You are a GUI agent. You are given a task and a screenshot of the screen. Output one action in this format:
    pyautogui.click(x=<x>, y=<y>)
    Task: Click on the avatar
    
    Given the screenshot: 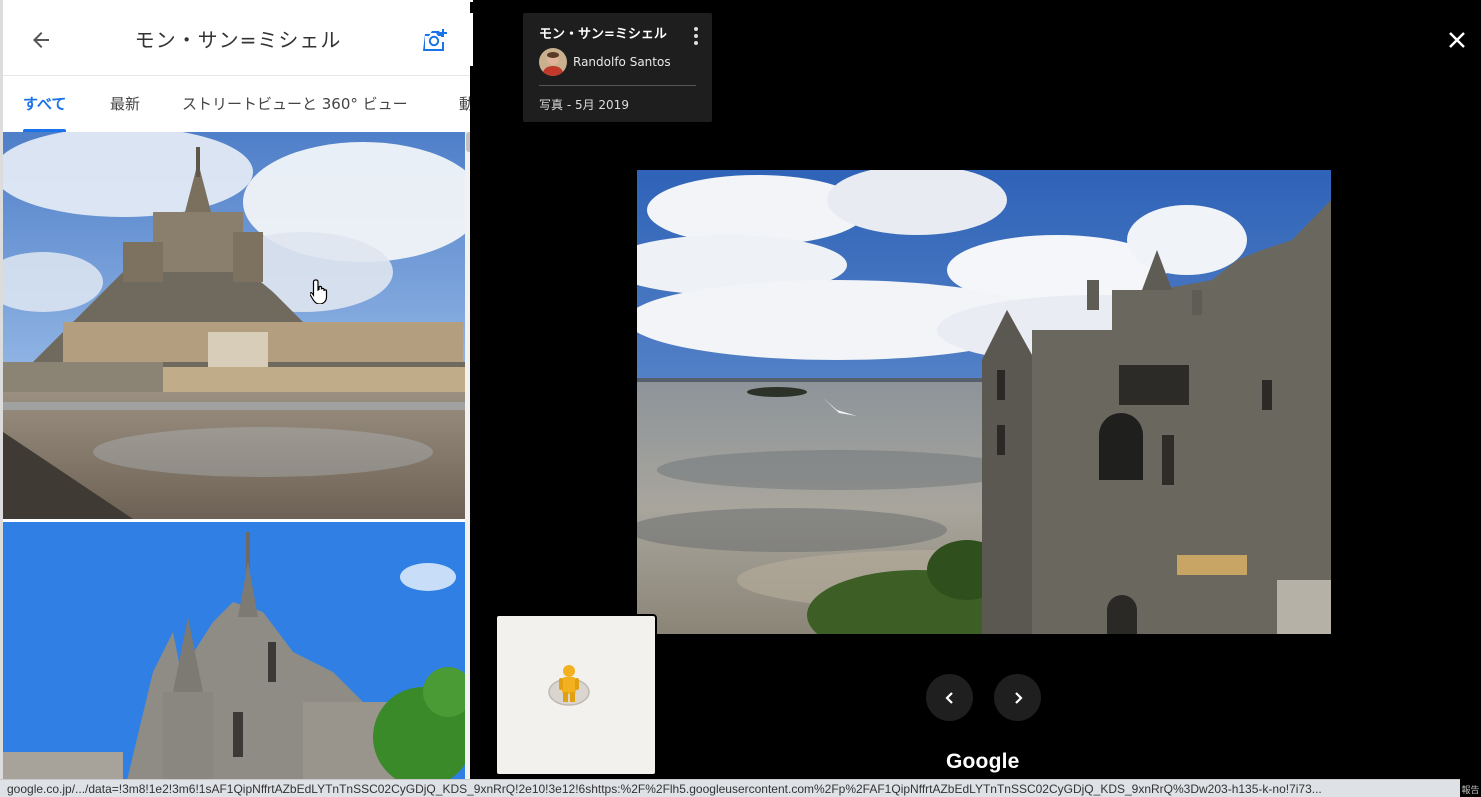 What is the action you would take?
    pyautogui.click(x=553, y=62)
    